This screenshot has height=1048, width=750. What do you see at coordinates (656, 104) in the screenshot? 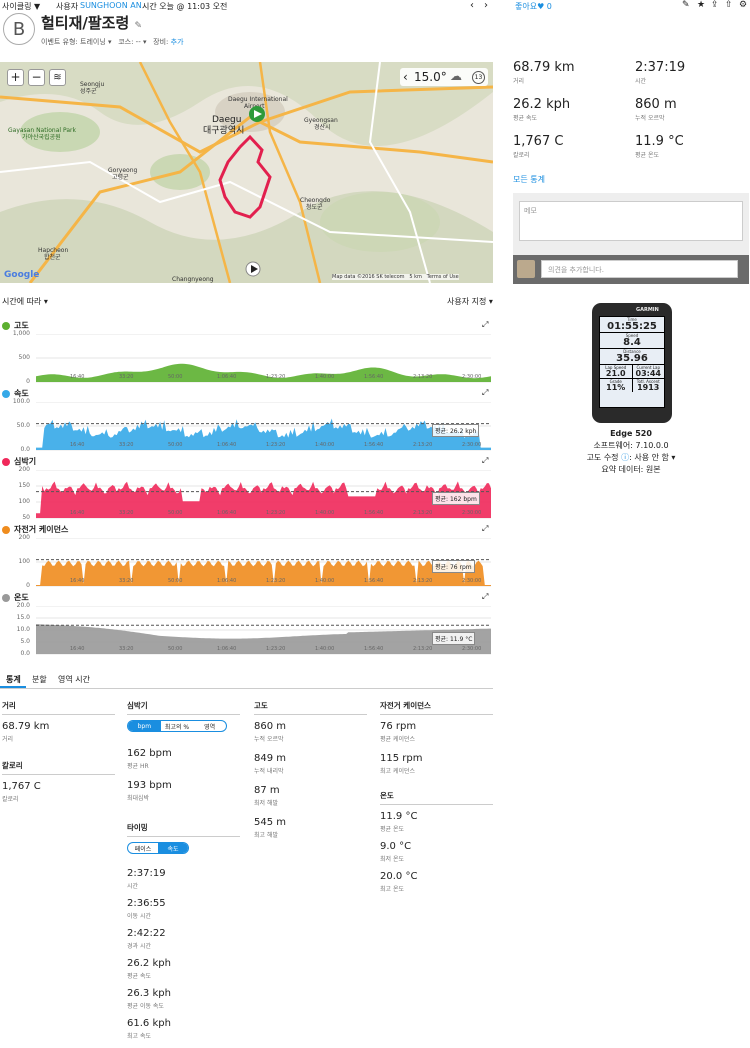
I see `summary-value: 860 m` at bounding box center [656, 104].